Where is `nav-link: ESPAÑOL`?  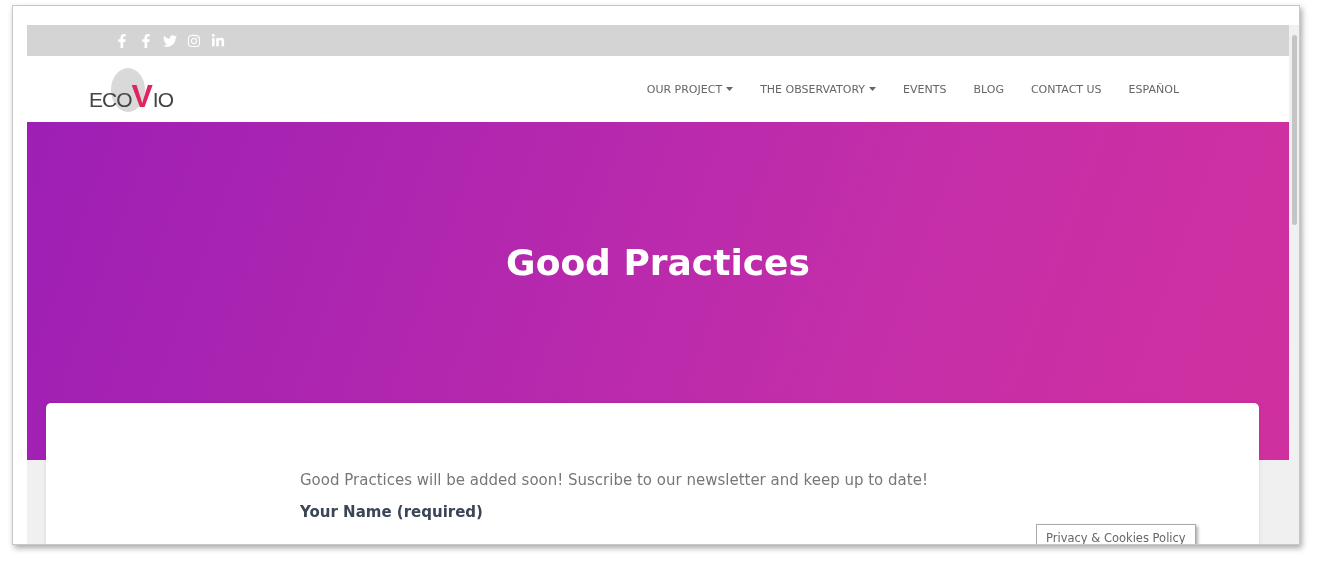 nav-link: ESPAÑOL is located at coordinates (1153, 89).